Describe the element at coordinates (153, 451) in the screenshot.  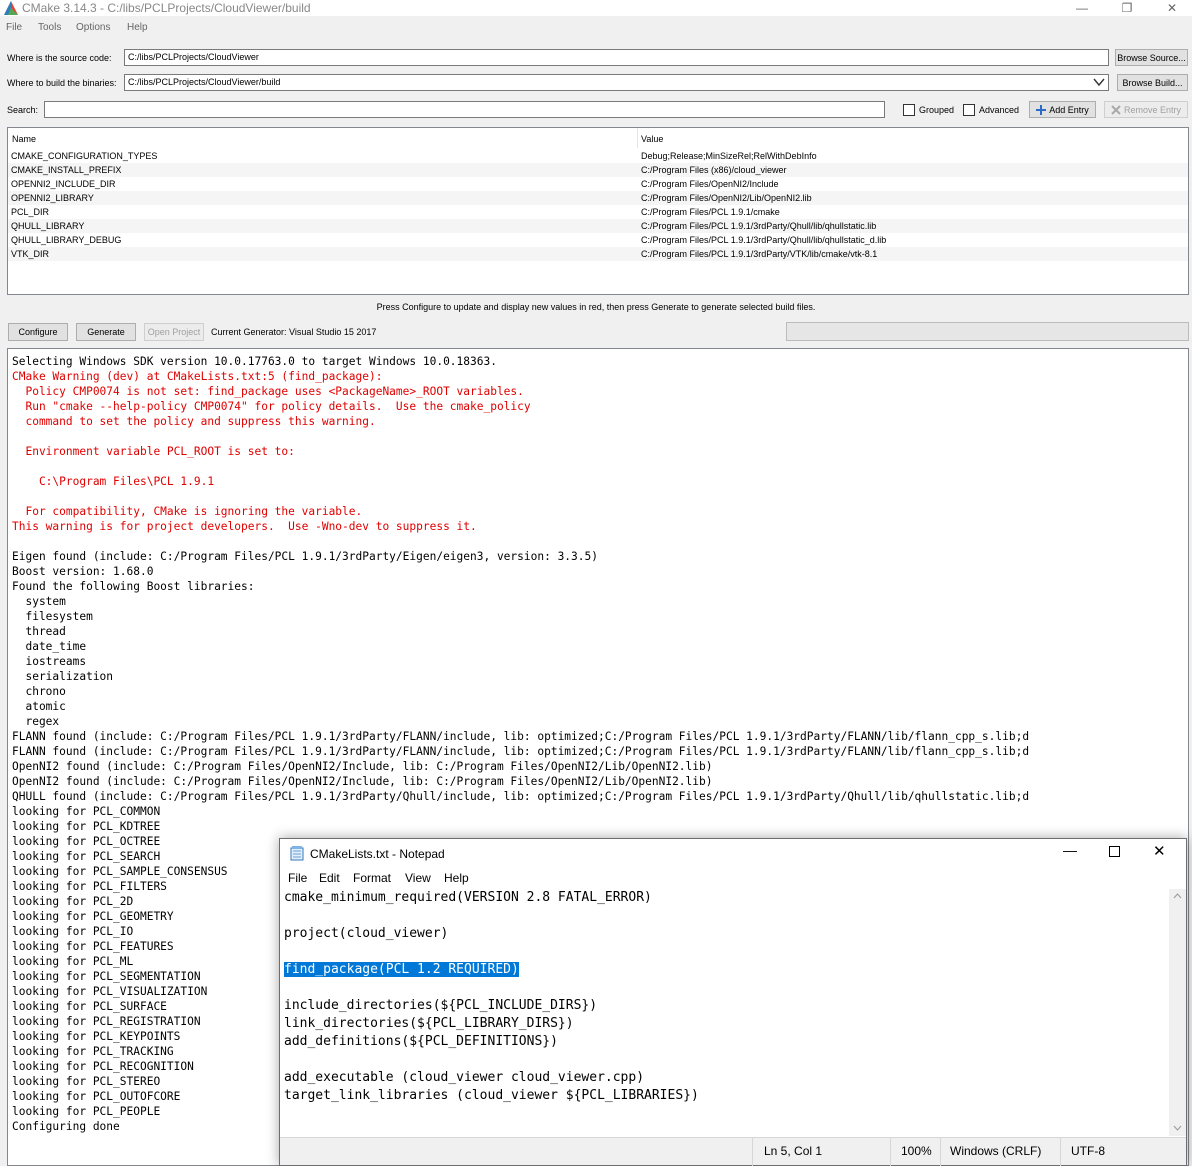
I see `output-line: Environment variable PCL_ROOT is set to:` at that location.